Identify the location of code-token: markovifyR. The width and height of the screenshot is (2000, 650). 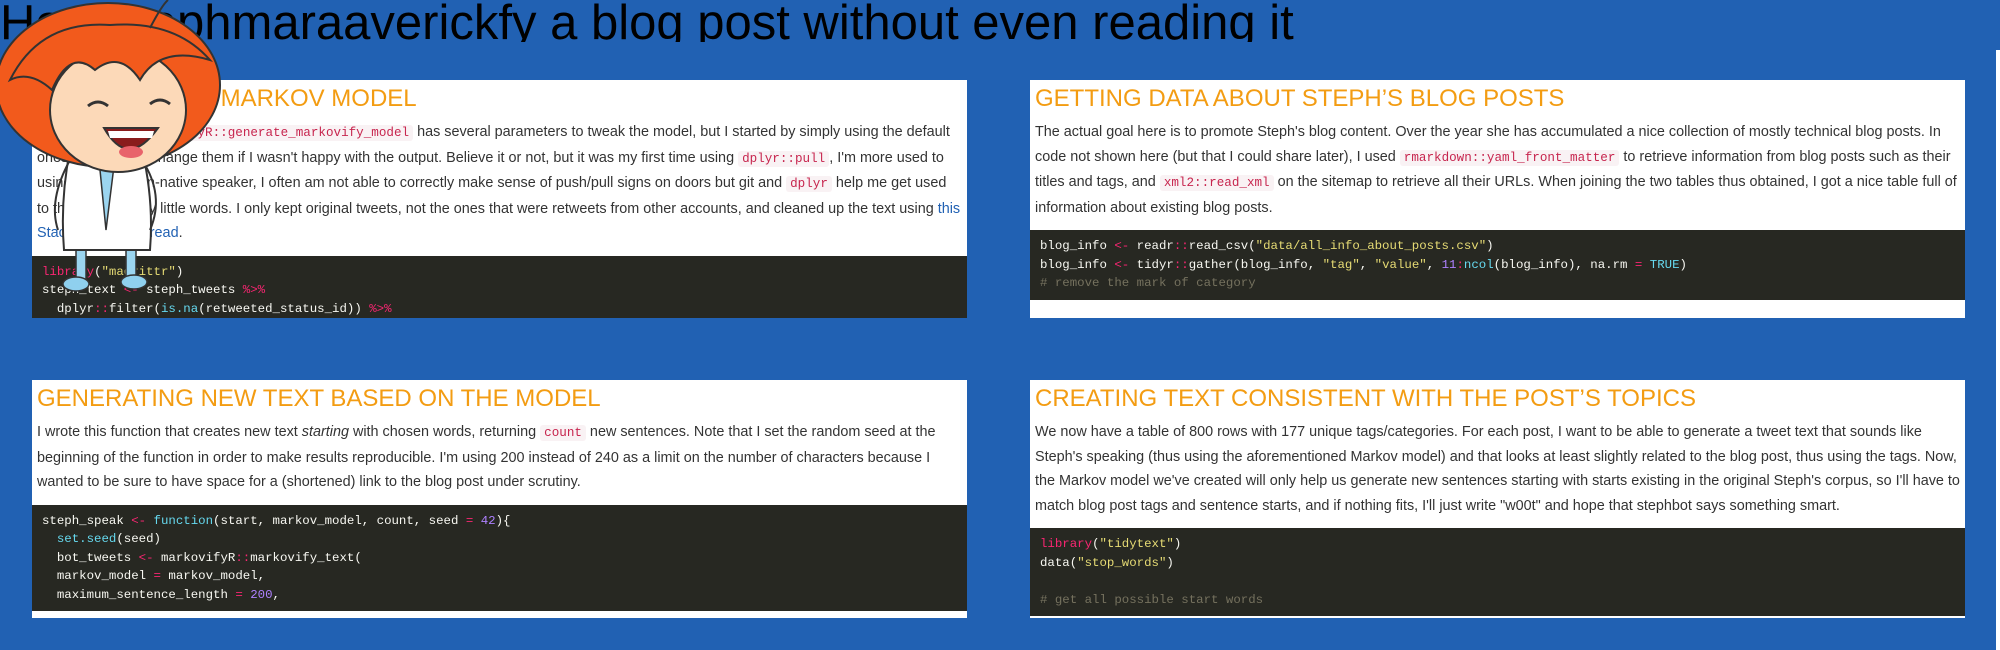
(194, 557).